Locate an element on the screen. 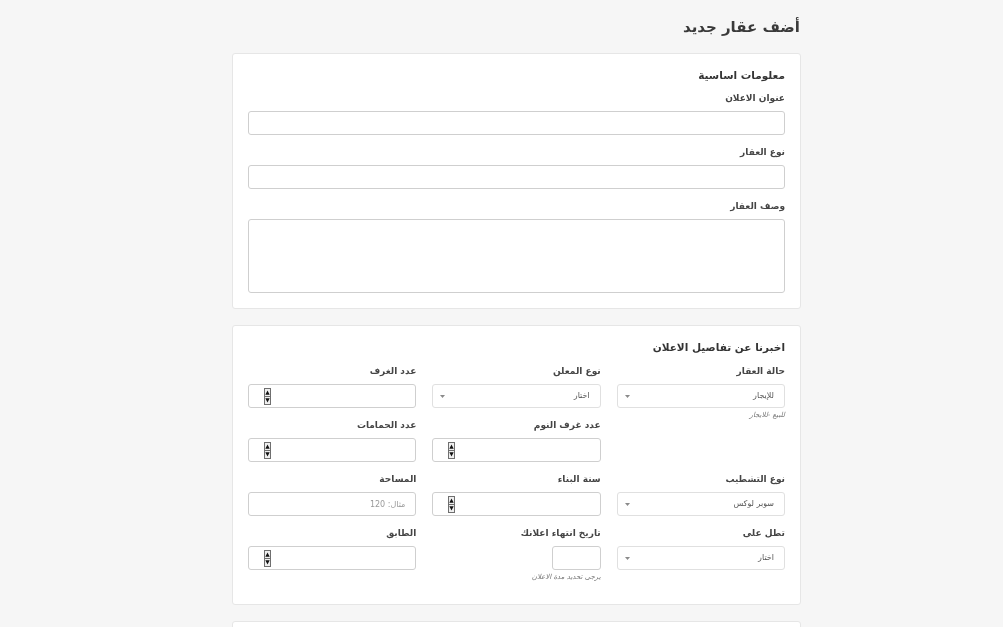 This screenshot has height=627, width=1003. field-label: الطابق is located at coordinates (401, 533).